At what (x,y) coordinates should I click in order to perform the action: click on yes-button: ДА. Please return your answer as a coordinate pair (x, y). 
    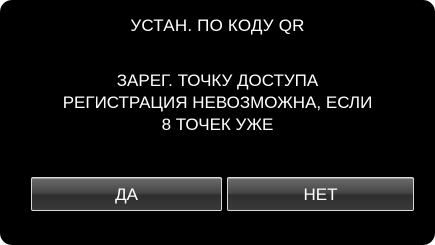
    Looking at the image, I should click on (126, 194).